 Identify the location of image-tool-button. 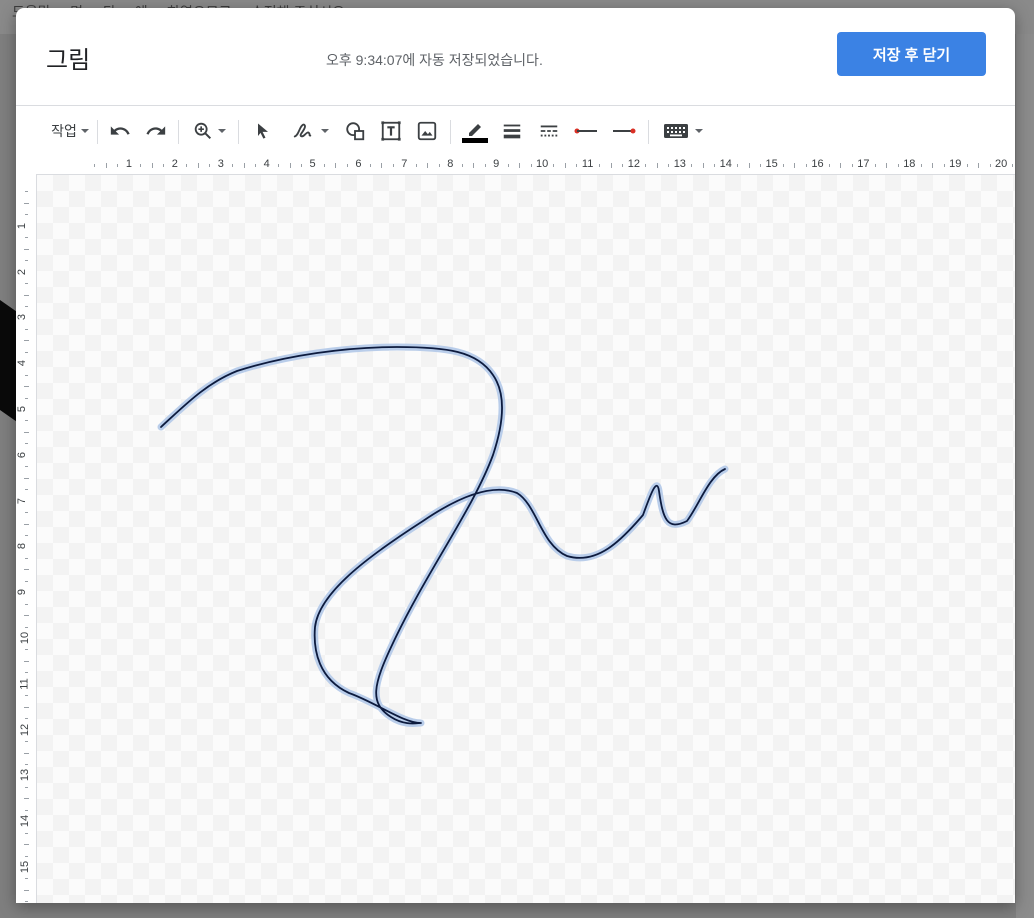
(427, 131).